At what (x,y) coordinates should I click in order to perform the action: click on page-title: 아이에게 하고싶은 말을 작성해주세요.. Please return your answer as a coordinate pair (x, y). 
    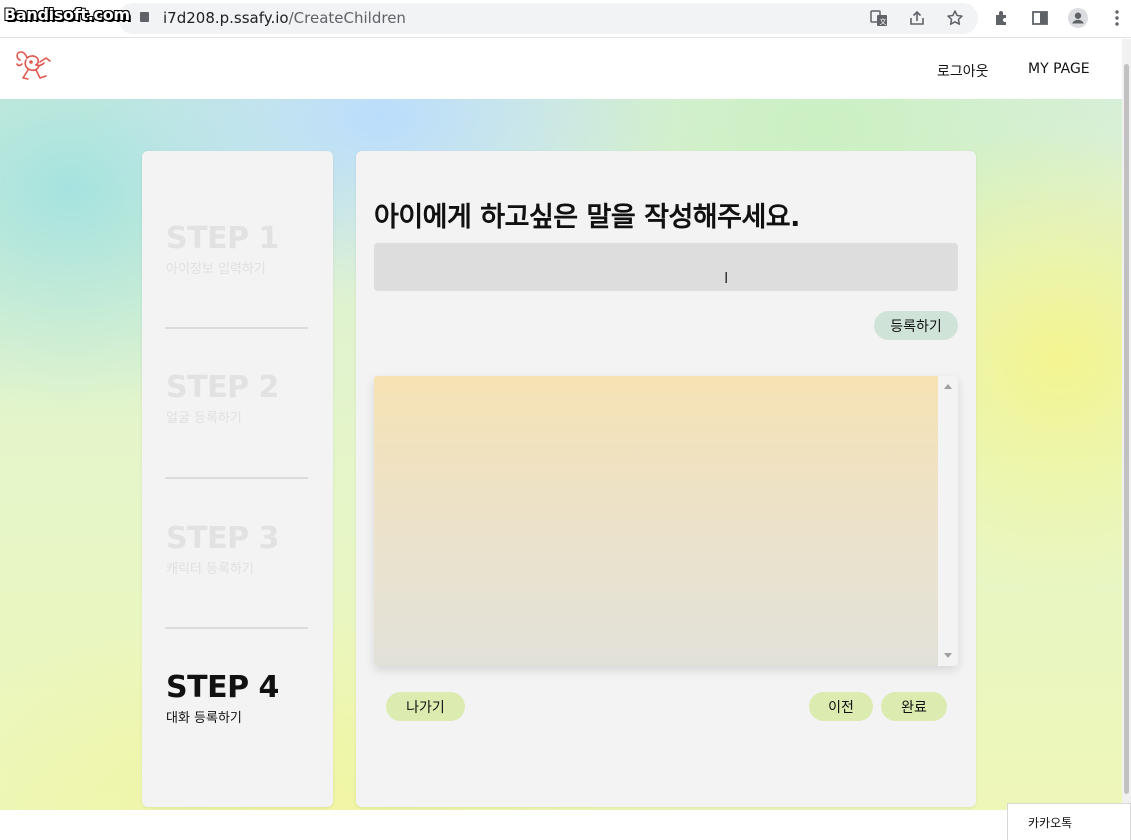
    Looking at the image, I should click on (587, 217).